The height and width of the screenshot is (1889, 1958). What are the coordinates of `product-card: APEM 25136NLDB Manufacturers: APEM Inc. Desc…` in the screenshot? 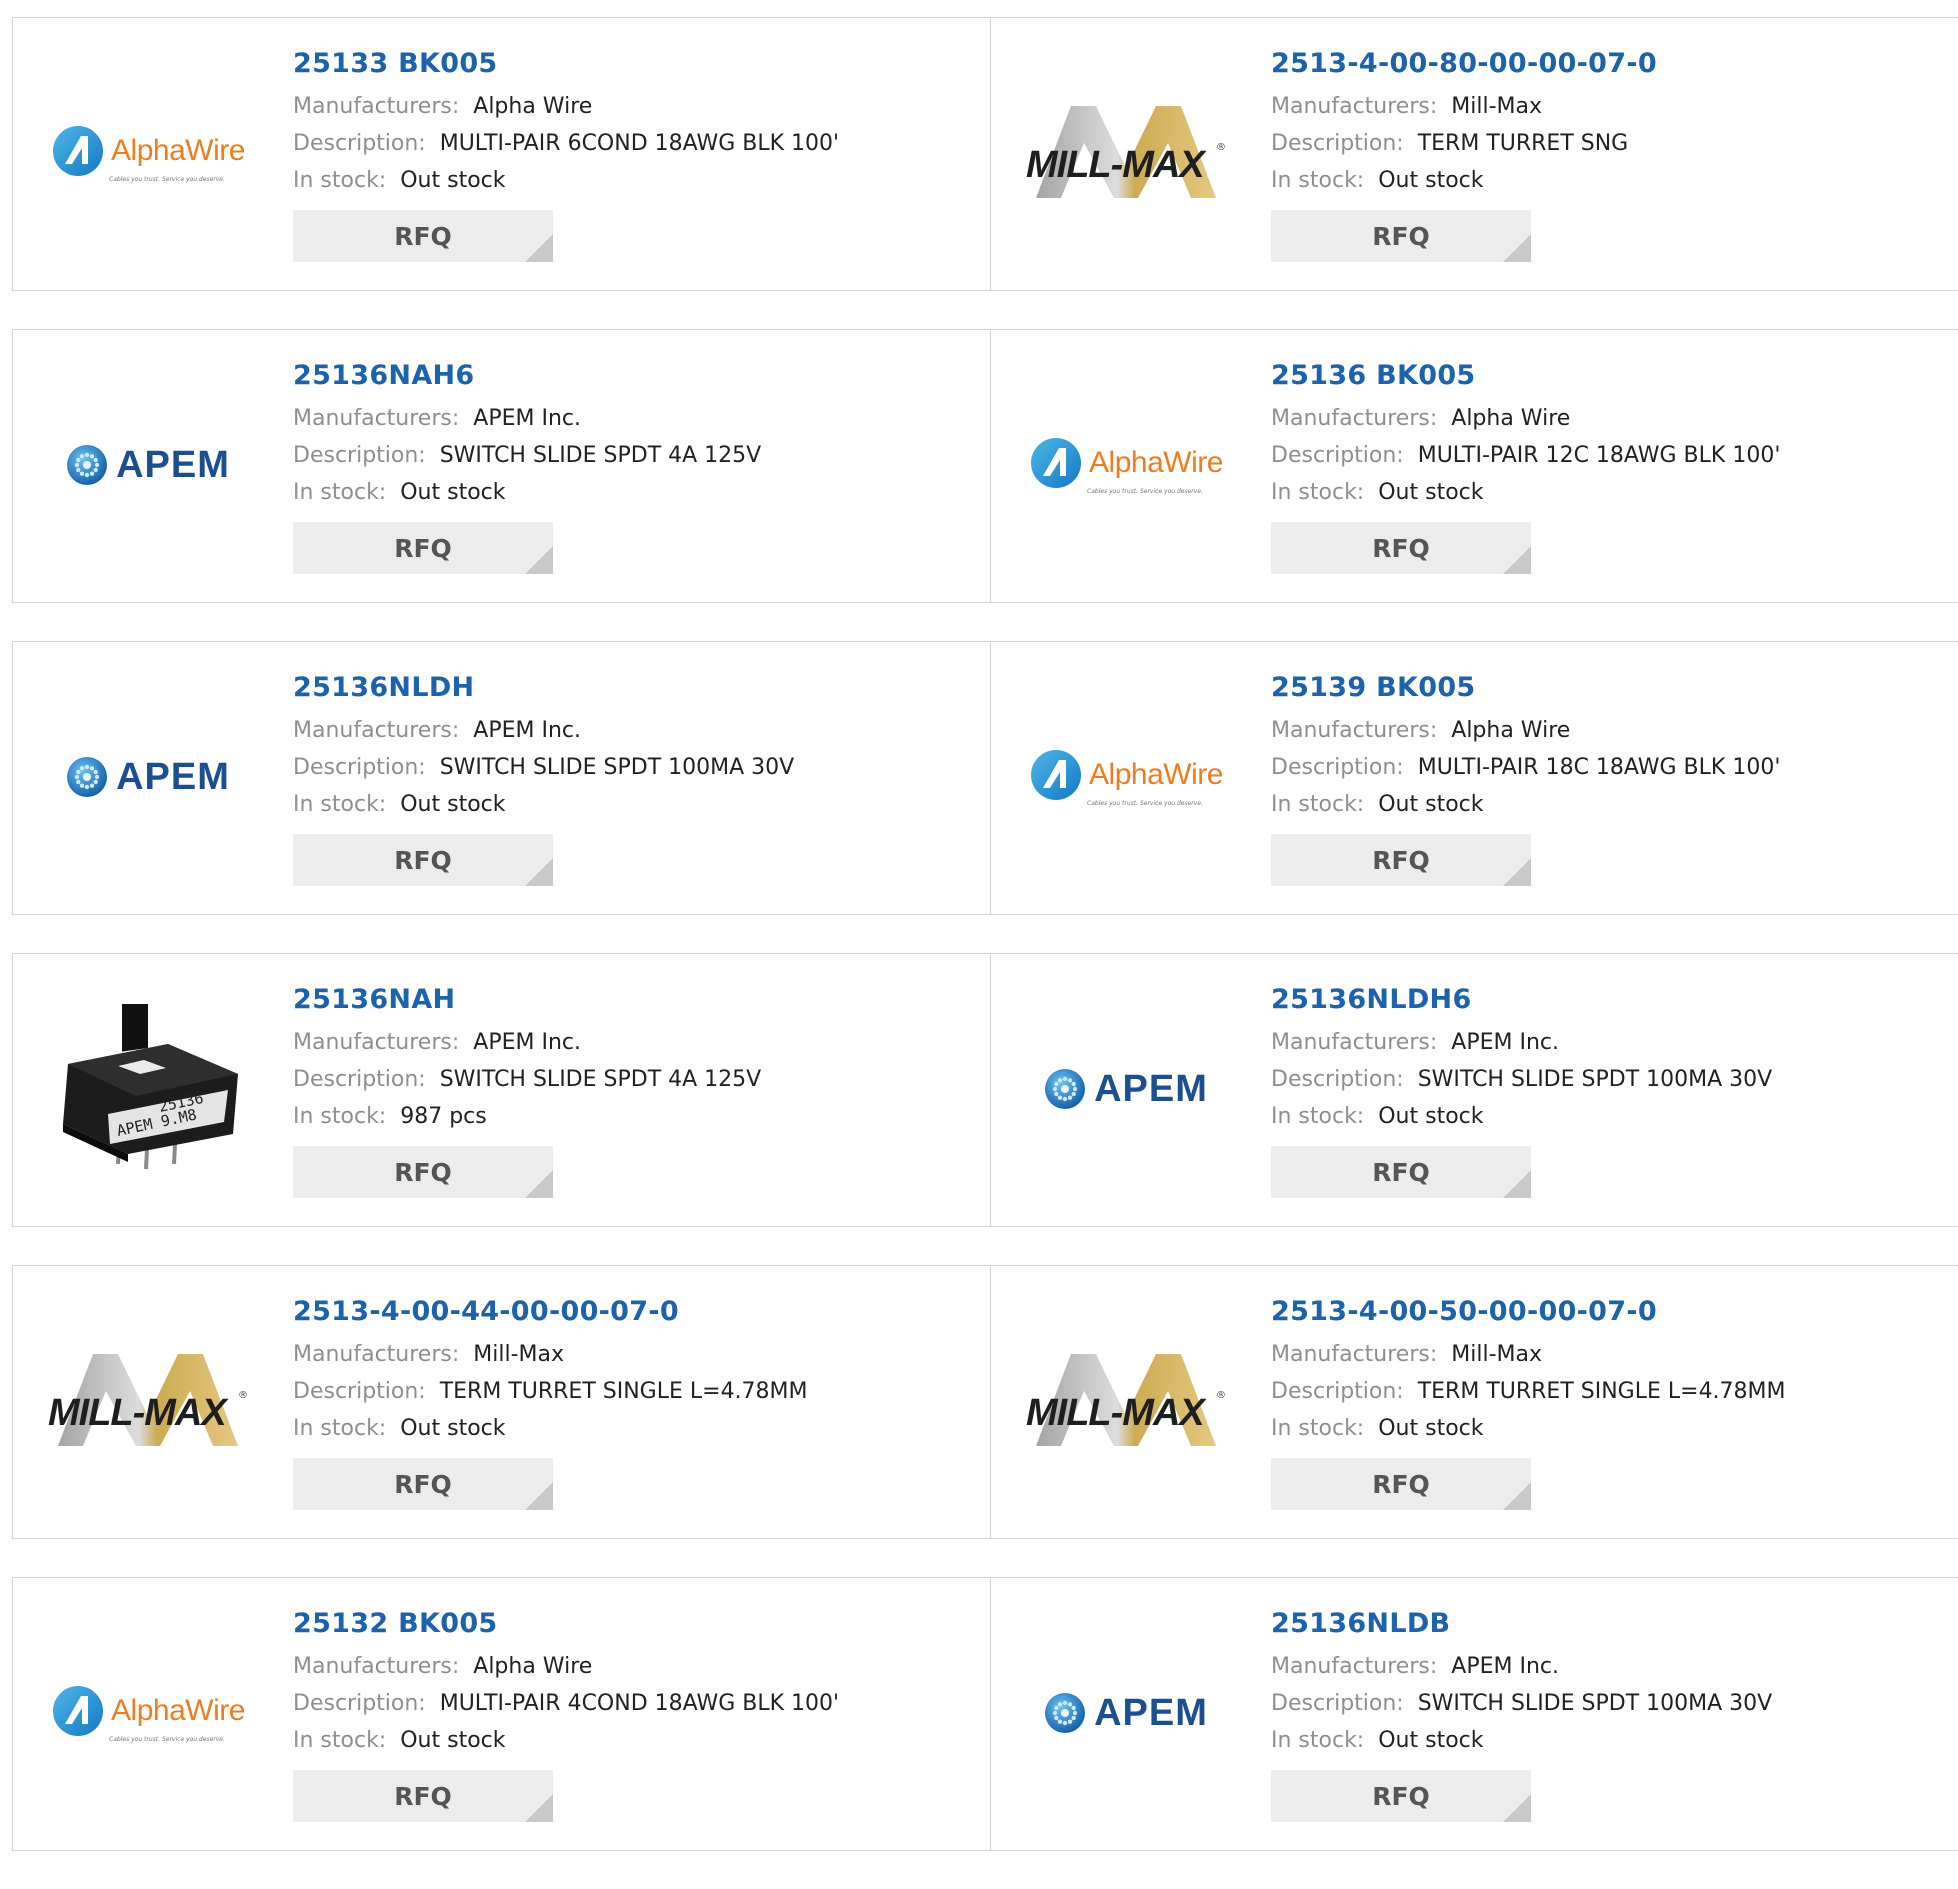 It's located at (1474, 1714).